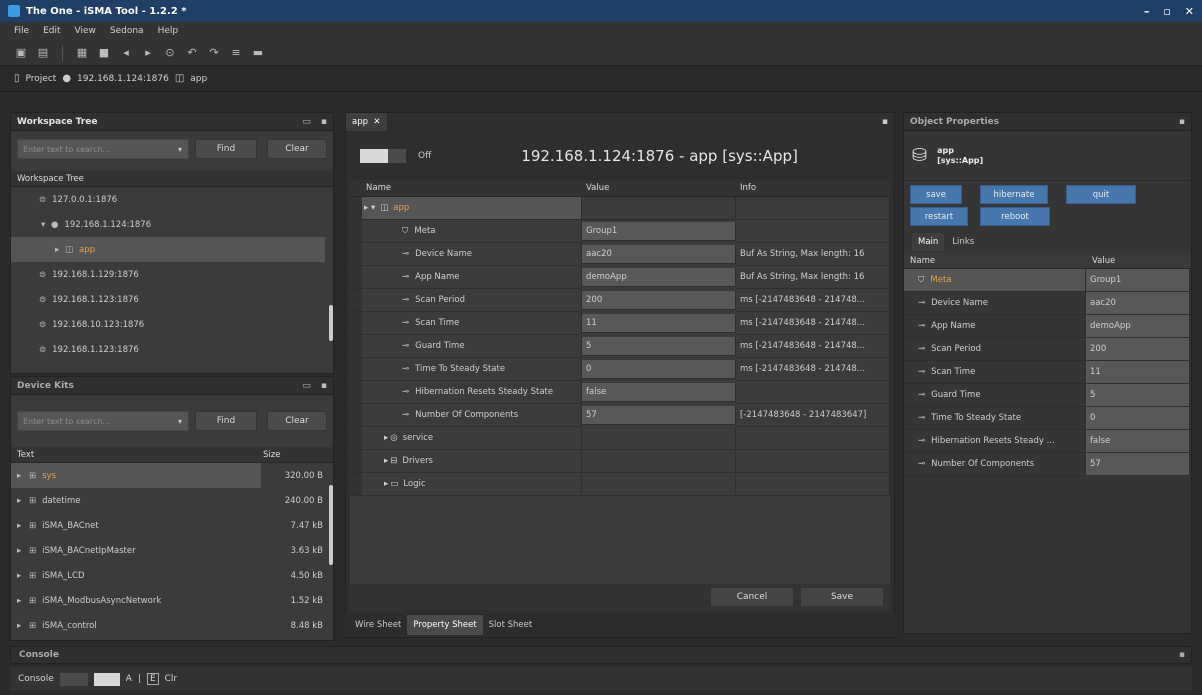  I want to click on property-value-cell: 11, so click(1138, 372).